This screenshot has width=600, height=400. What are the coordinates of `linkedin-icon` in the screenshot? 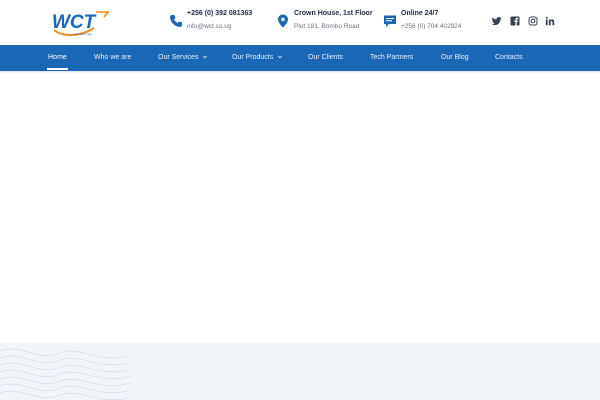 It's located at (550, 21).